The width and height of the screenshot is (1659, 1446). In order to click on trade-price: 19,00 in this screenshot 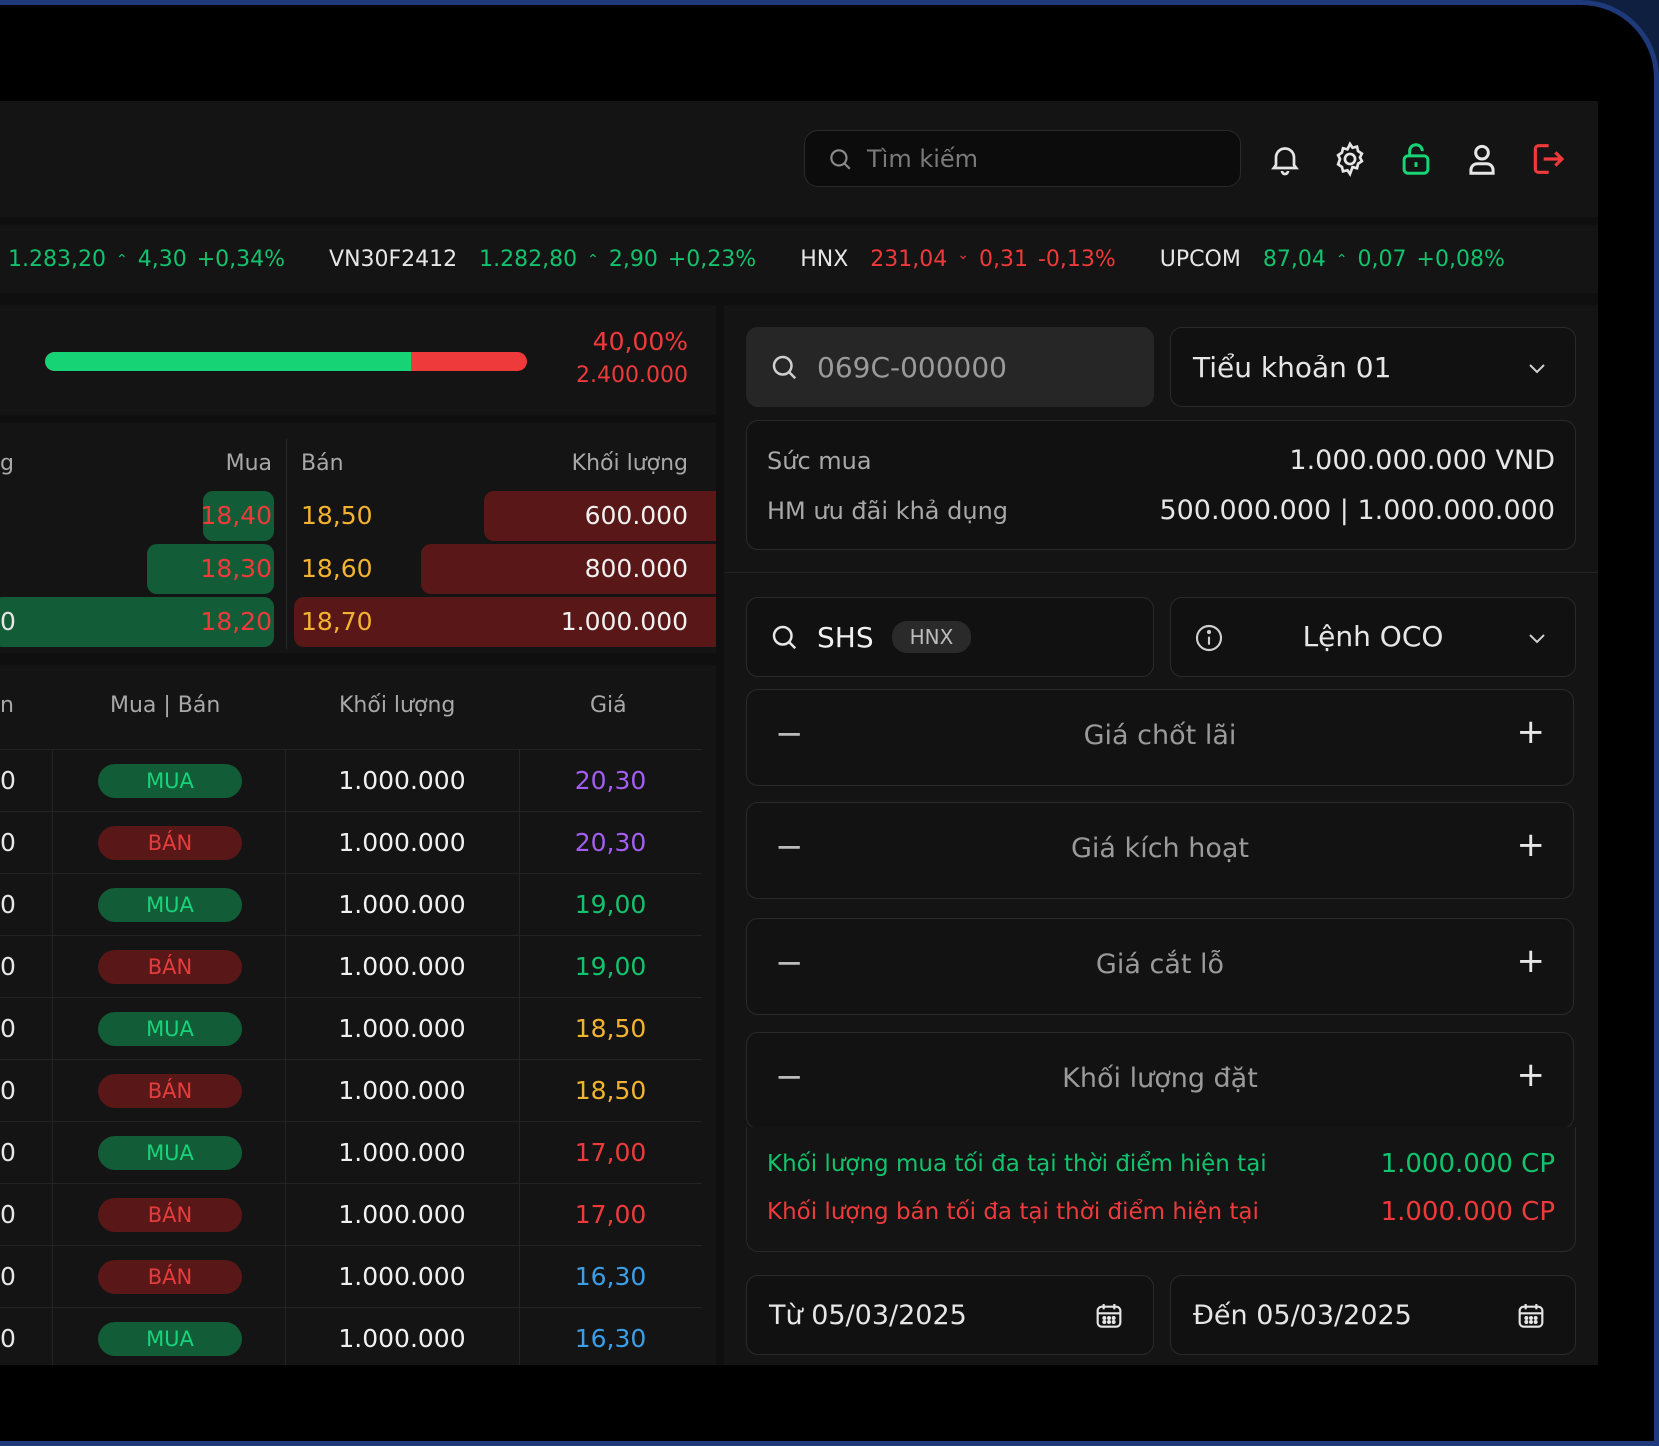, I will do `click(610, 966)`.